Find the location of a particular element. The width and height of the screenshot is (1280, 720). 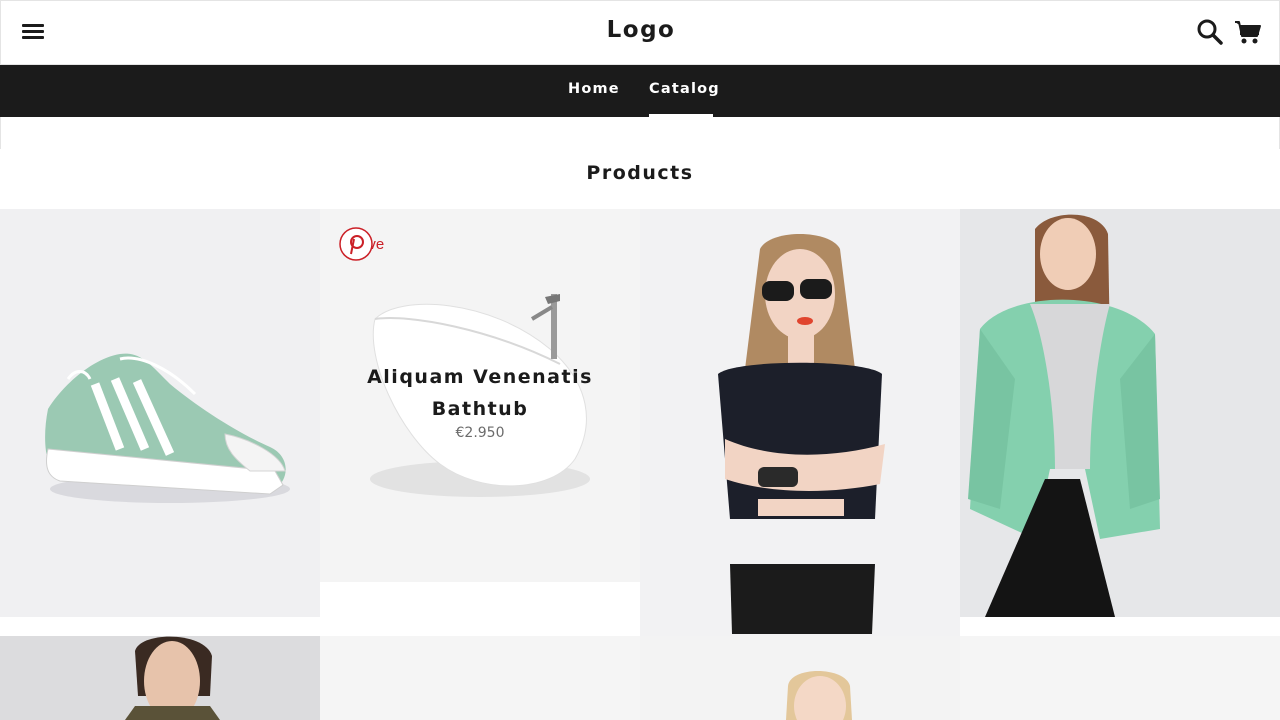

product-price: €2.950 is located at coordinates (480, 433).